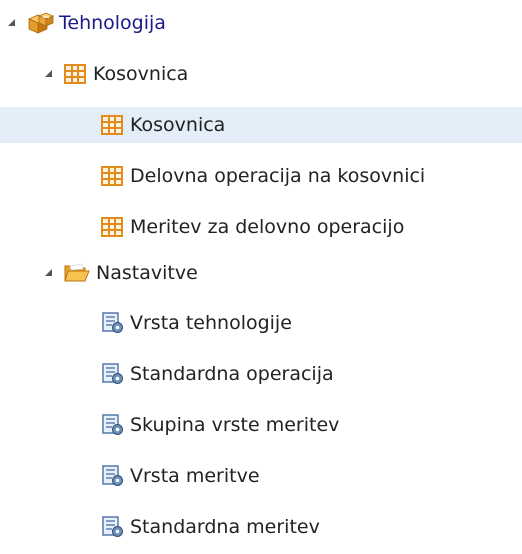 The image size is (522, 554). What do you see at coordinates (261, 476) in the screenshot?
I see `tree-item-vrsta-meritve: Vrsta meritve` at bounding box center [261, 476].